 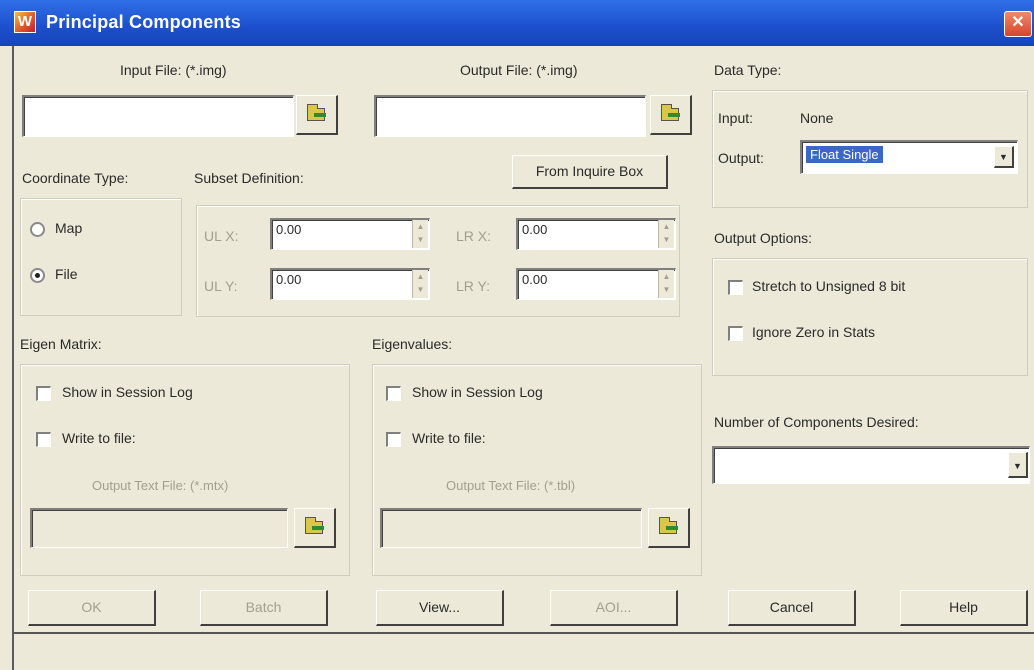 What do you see at coordinates (43, 439) in the screenshot?
I see `eigen-matrix-write-file-checkbox` at bounding box center [43, 439].